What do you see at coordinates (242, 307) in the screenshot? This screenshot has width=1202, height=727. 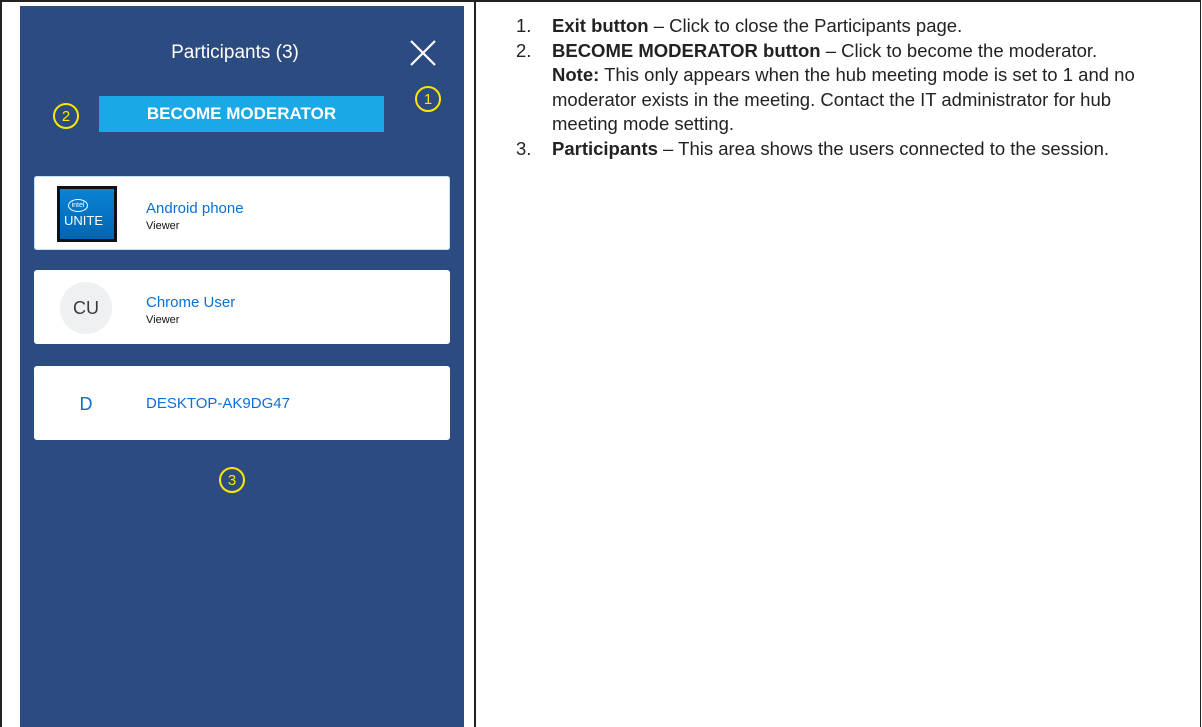 I see `participant-card-chrome-user: CU Chrome User Viewer` at bounding box center [242, 307].